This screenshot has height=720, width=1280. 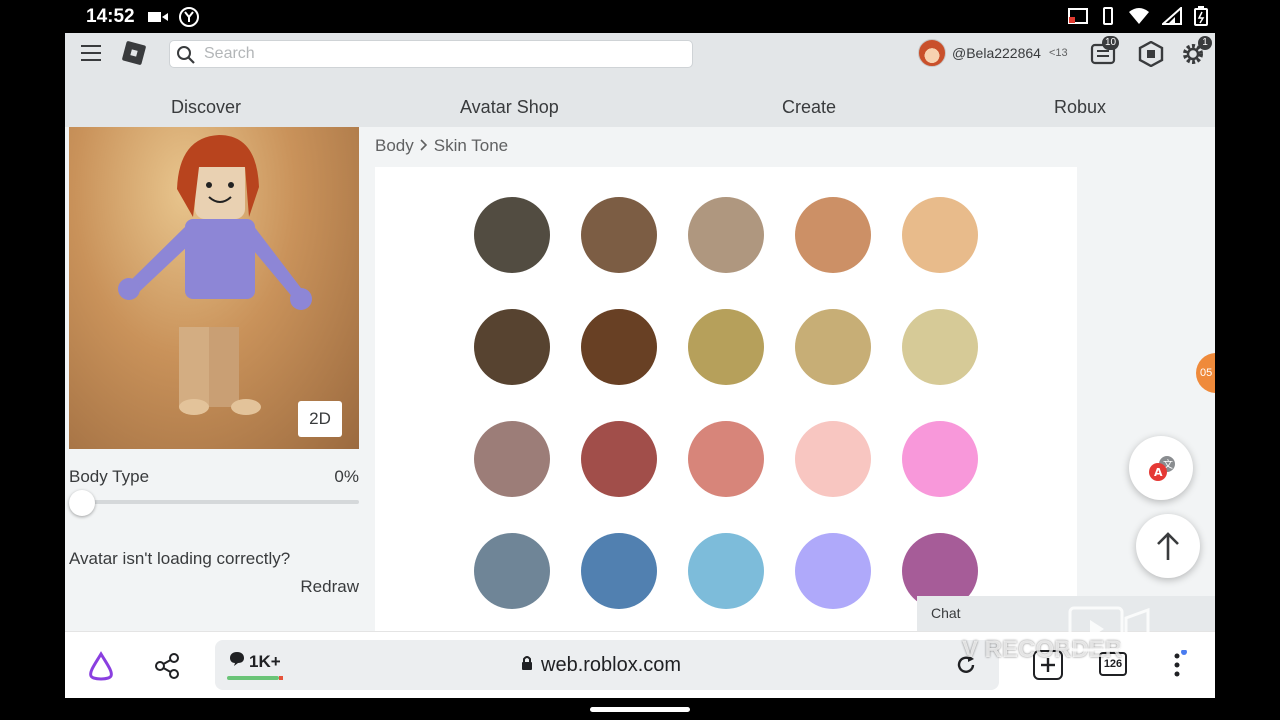 I want to click on signal-icon, so click(x=1171, y=17).